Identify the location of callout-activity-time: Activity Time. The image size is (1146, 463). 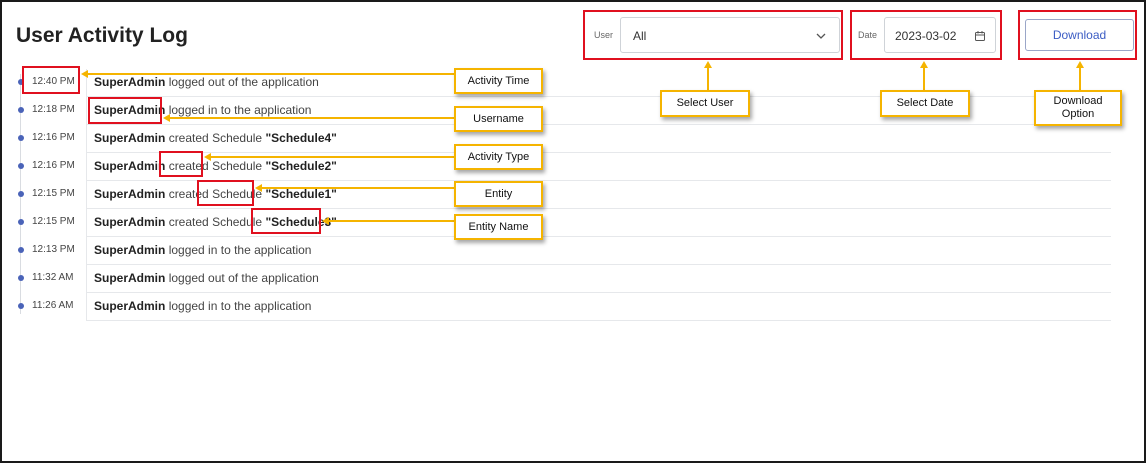
(498, 81).